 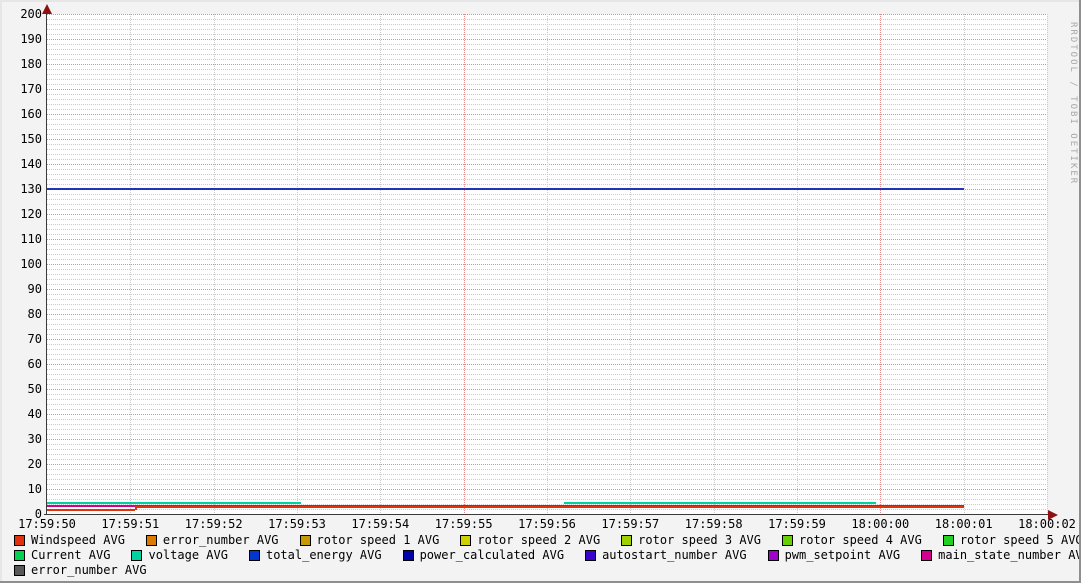 What do you see at coordinates (34, 414) in the screenshot?
I see `y-tick-label: 40` at bounding box center [34, 414].